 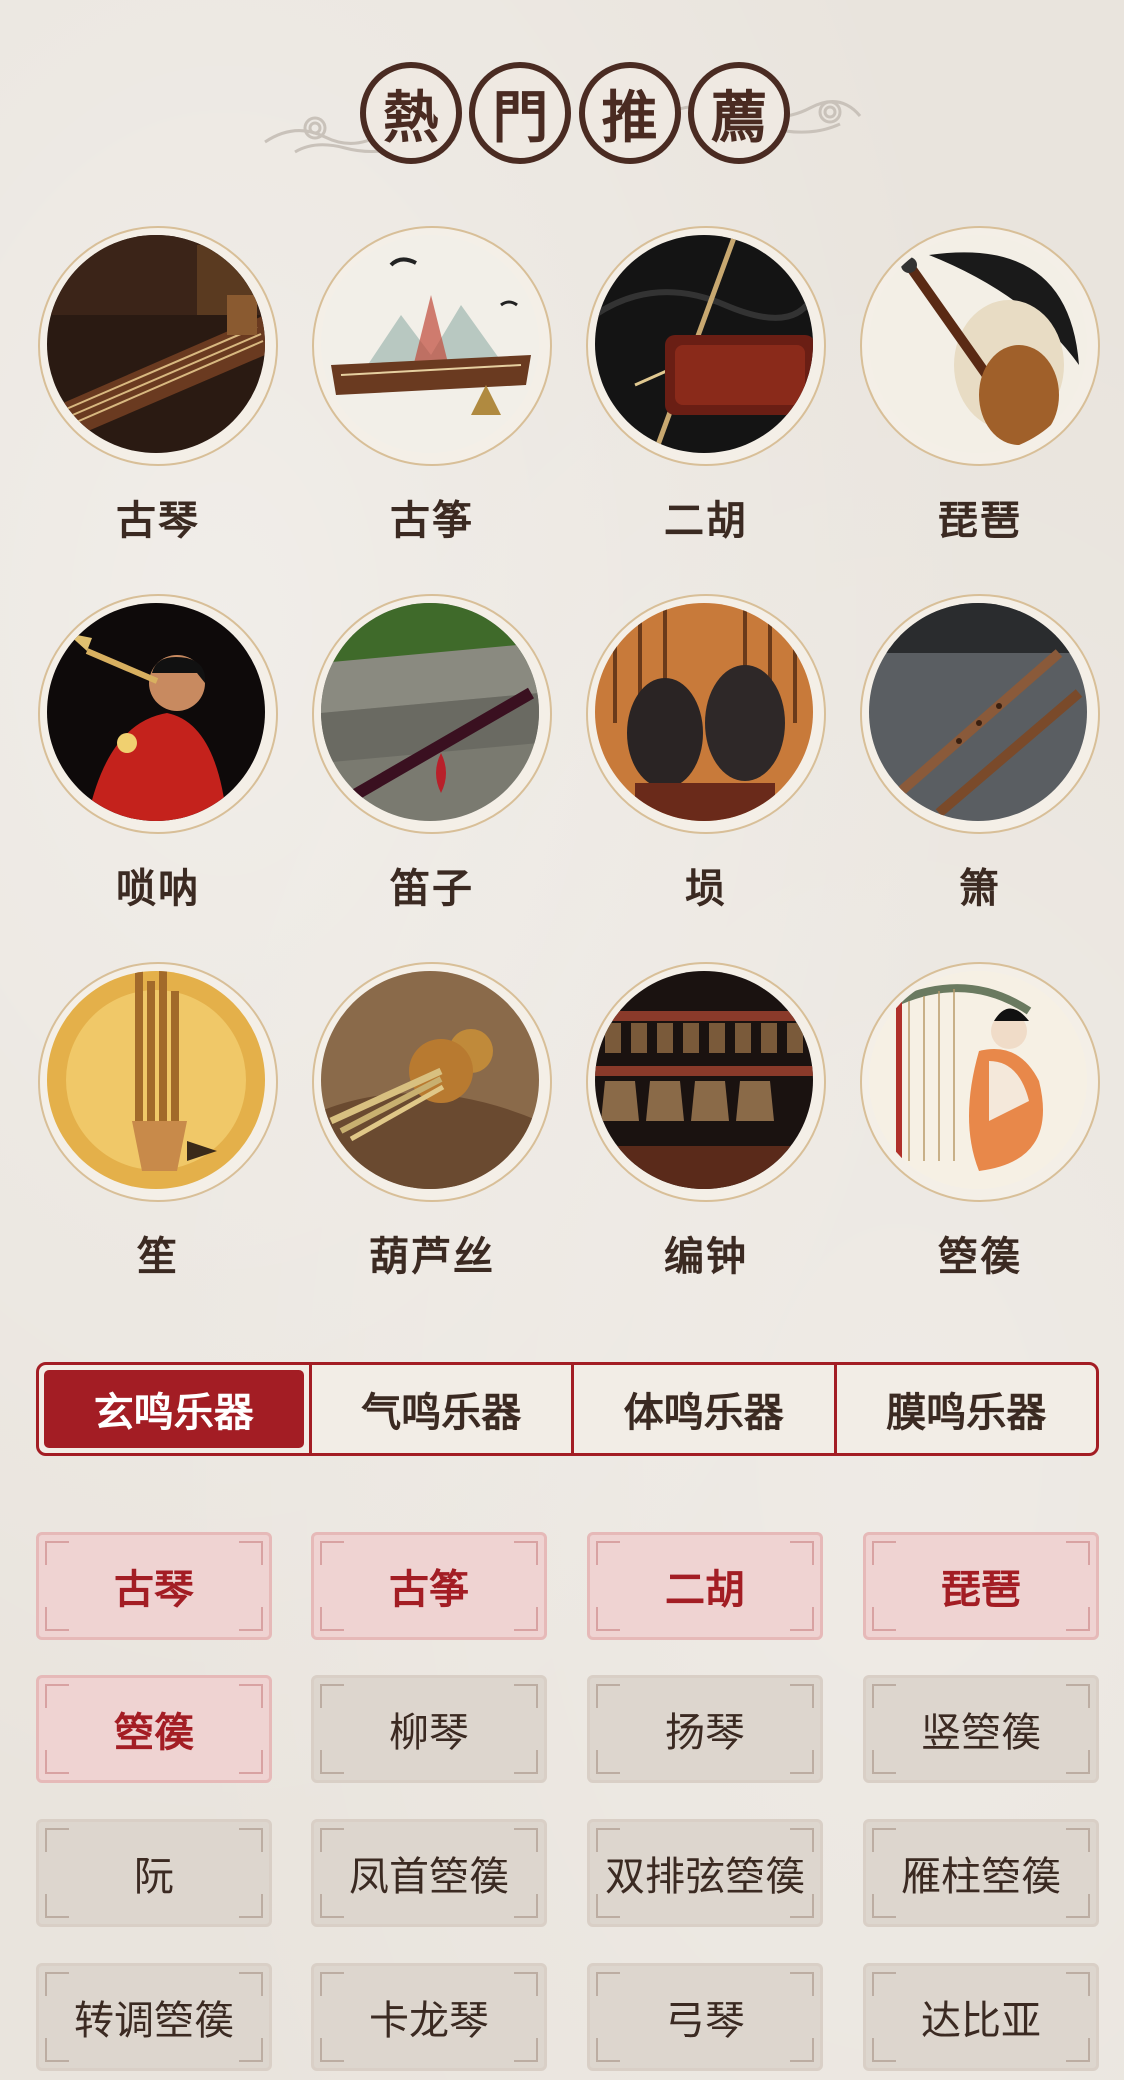 What do you see at coordinates (430, 344) in the screenshot?
I see `guzheng-ink-painting` at bounding box center [430, 344].